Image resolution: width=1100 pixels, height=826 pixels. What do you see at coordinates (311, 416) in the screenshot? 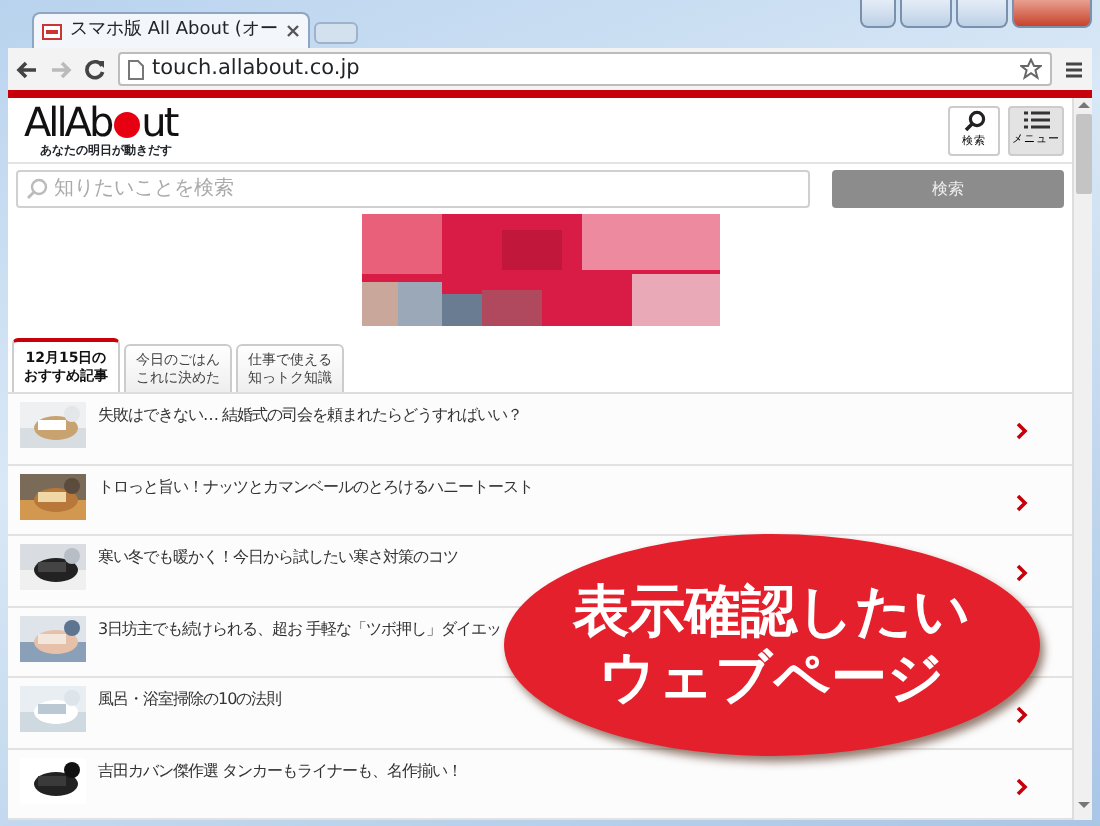
I see `article-title: 失敗はできない… 結婚式の司会を頼まれたらどうすればいい？` at bounding box center [311, 416].